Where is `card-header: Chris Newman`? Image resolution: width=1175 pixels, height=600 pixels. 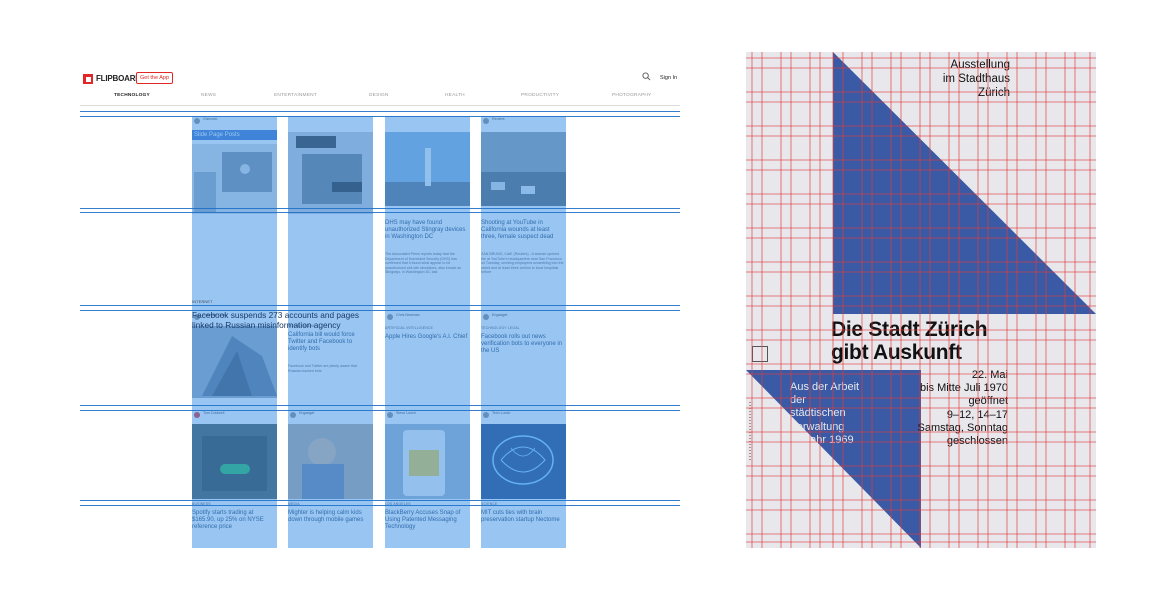 card-header: Chris Newman is located at coordinates (427, 318).